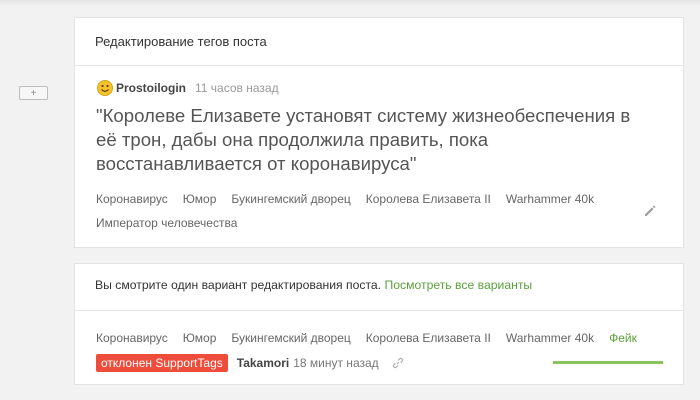  I want to click on vote-progress-fill, so click(608, 362).